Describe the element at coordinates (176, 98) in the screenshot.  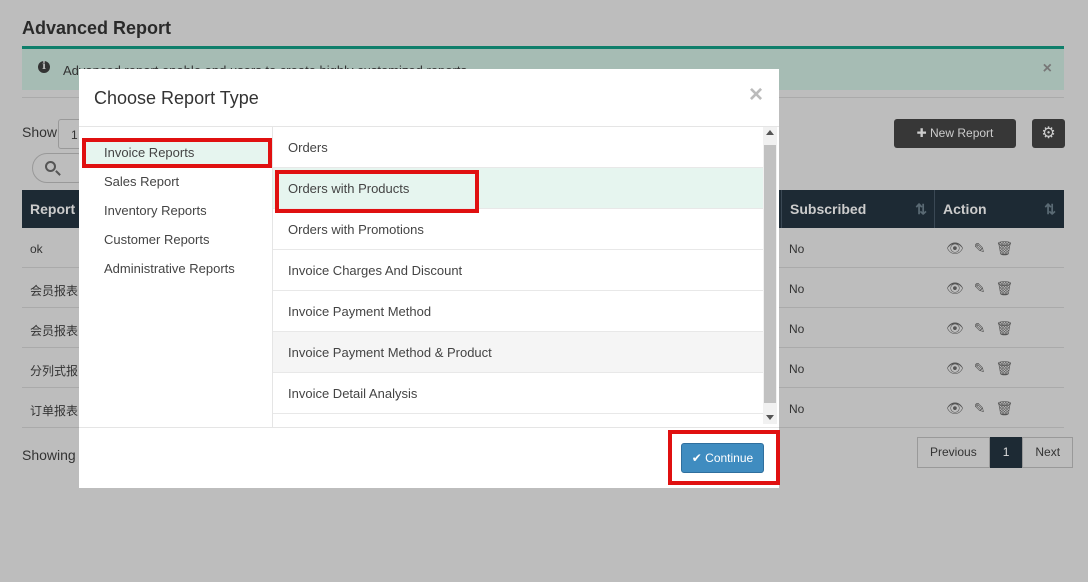
I see `modal-title: Choose Report Type` at that location.